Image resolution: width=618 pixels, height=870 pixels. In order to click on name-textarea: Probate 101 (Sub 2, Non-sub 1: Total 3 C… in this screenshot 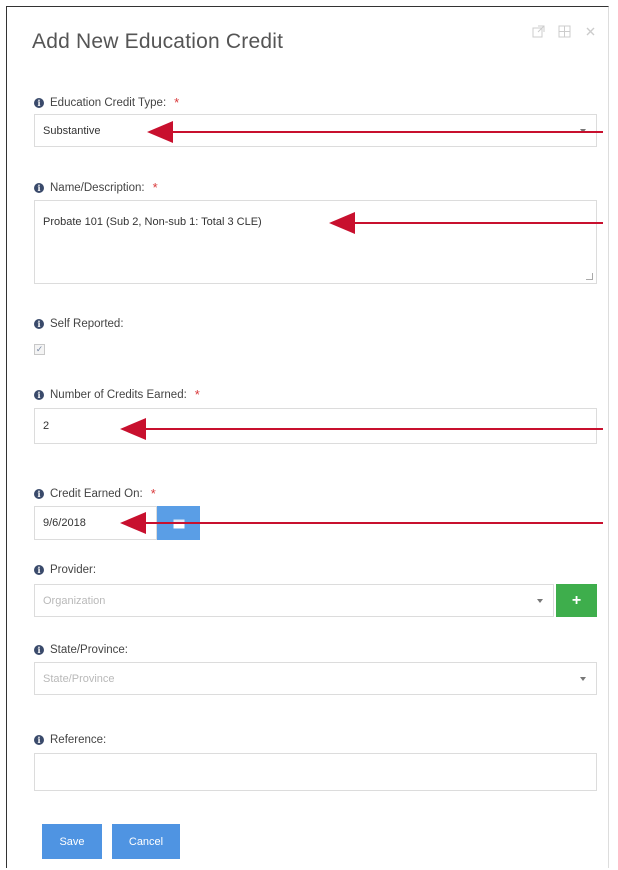, I will do `click(315, 242)`.